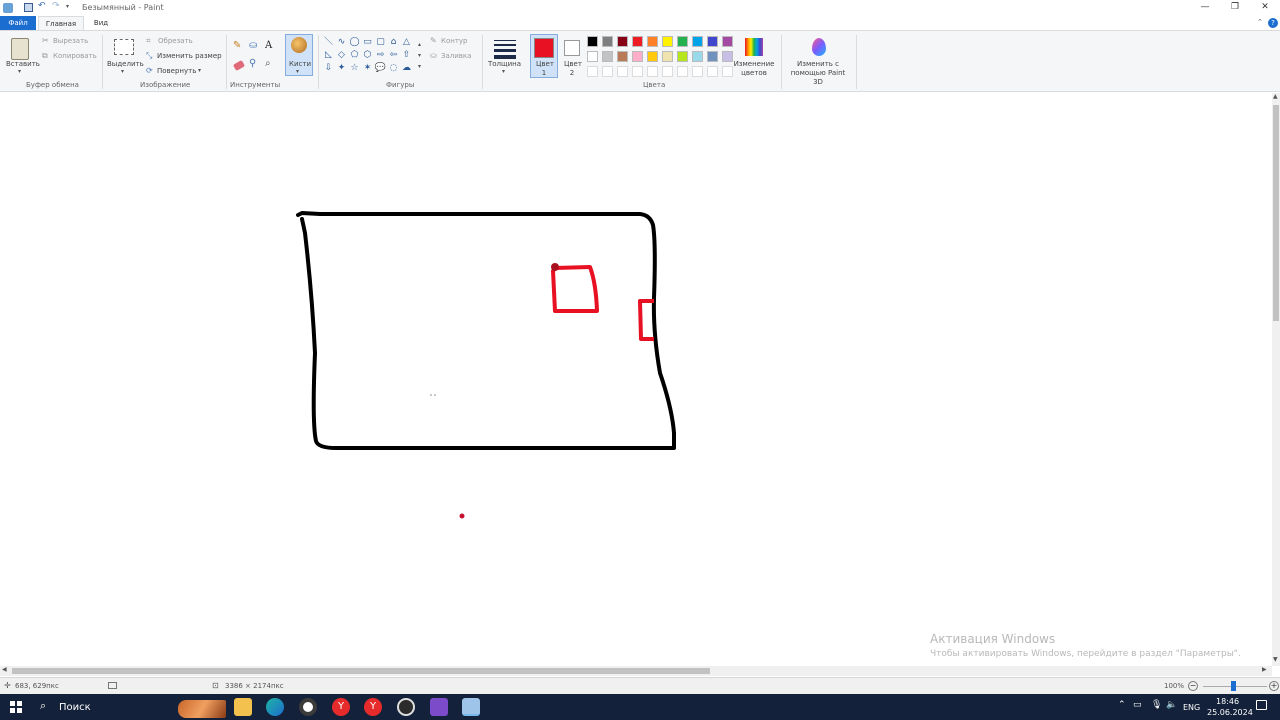 The width and height of the screenshot is (1280, 720). What do you see at coordinates (176, 71) in the screenshot?
I see `rotate-button: Повернуть` at bounding box center [176, 71].